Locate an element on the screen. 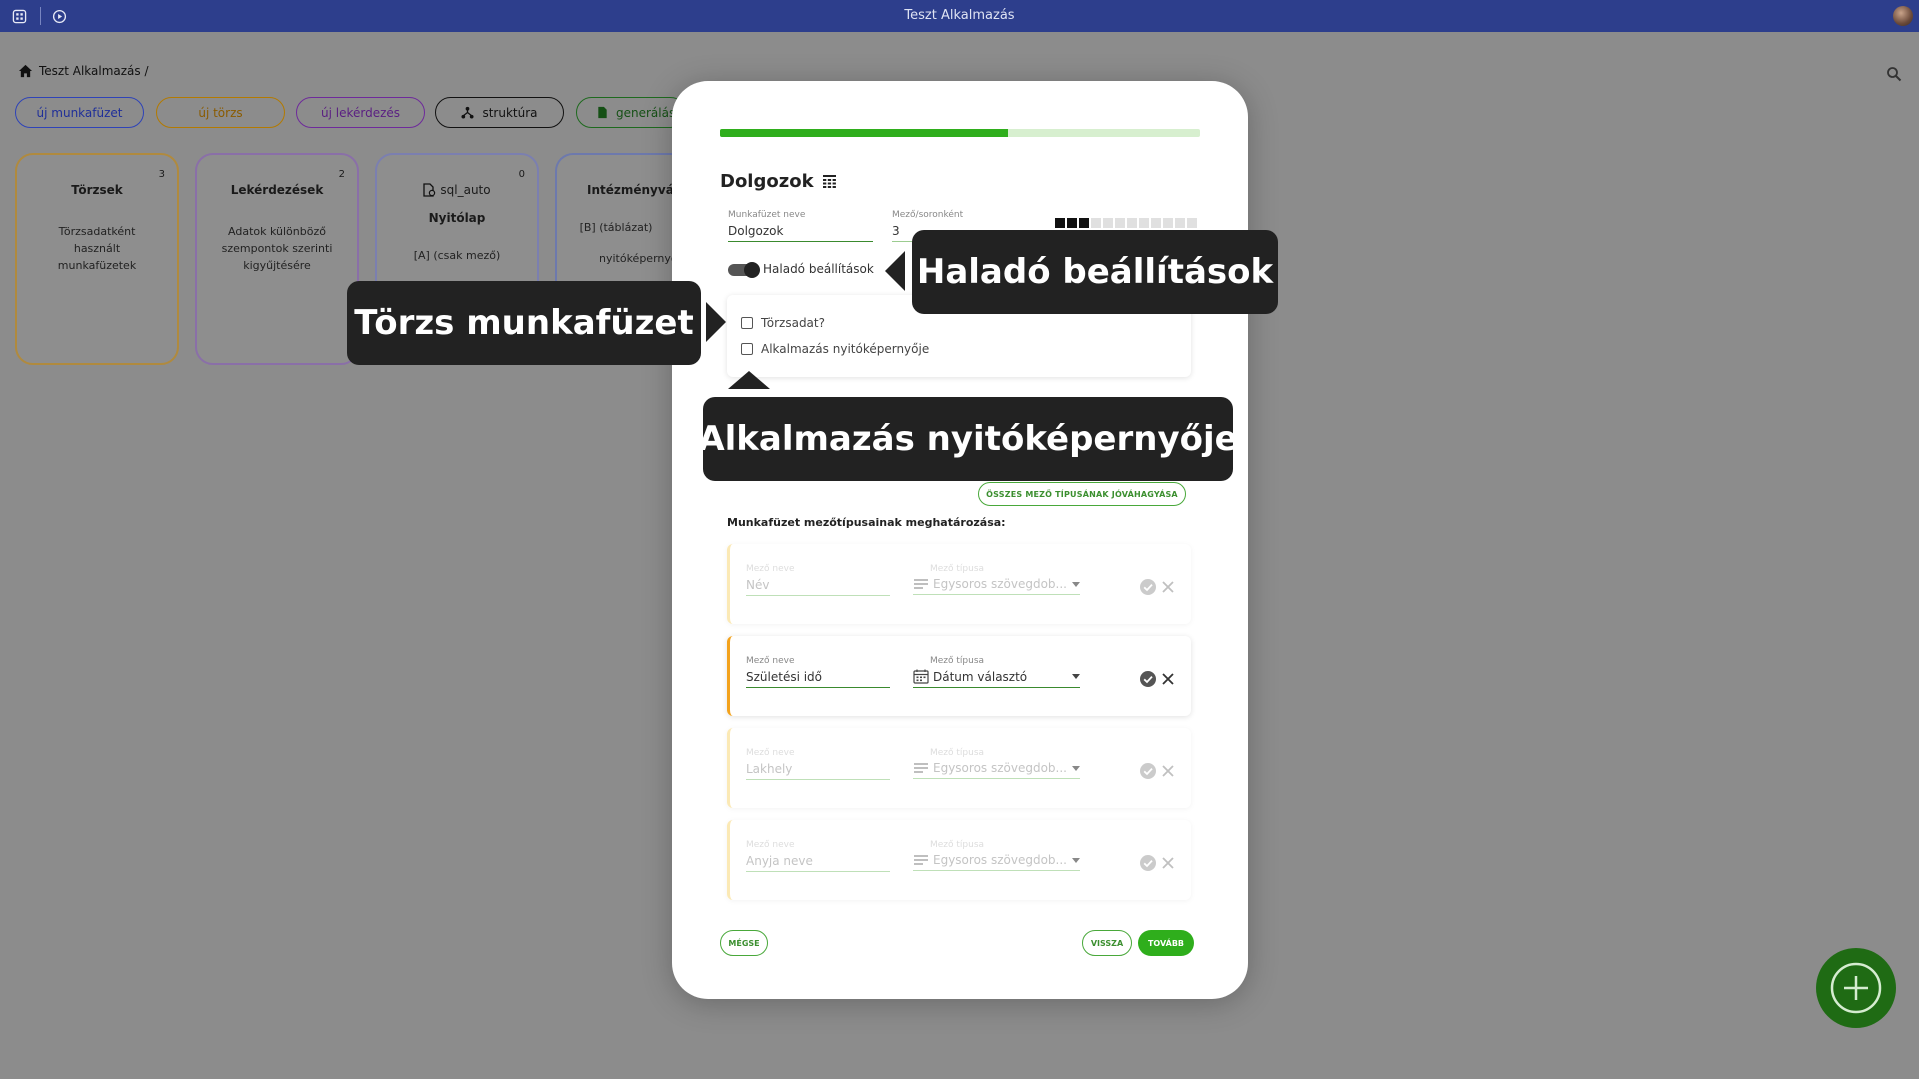 The width and height of the screenshot is (1919, 1079). user-avatar is located at coordinates (1903, 16).